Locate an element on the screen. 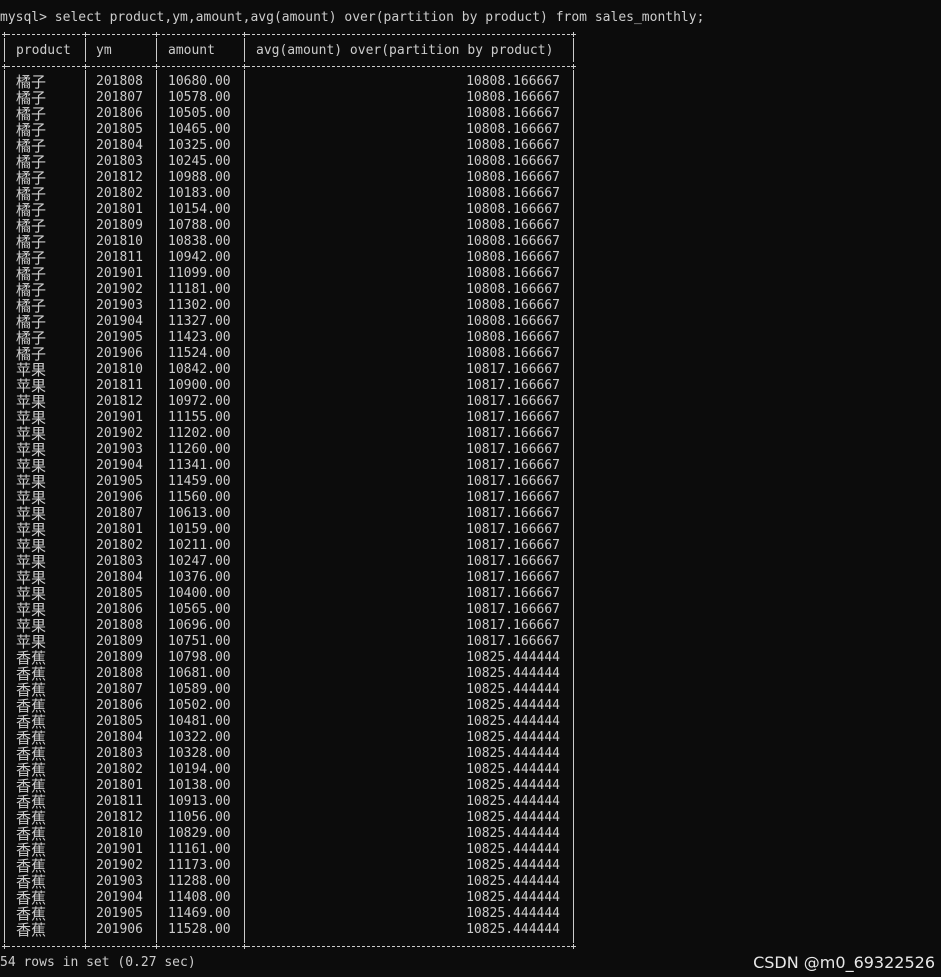 This screenshot has height=977, width=941. cell-ym: 201809 is located at coordinates (119, 657).